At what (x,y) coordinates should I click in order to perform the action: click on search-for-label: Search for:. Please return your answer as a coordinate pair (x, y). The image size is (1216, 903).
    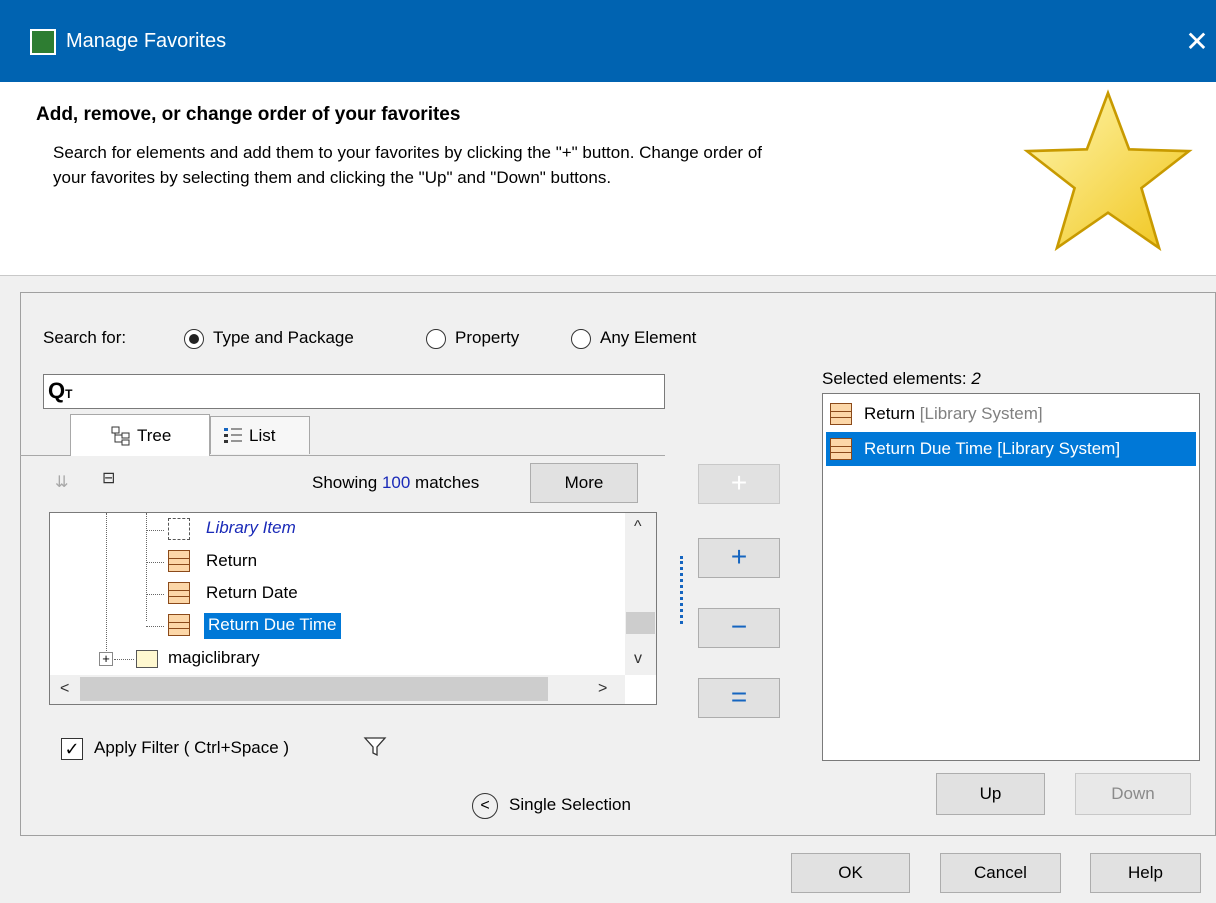
    Looking at the image, I should click on (85, 337).